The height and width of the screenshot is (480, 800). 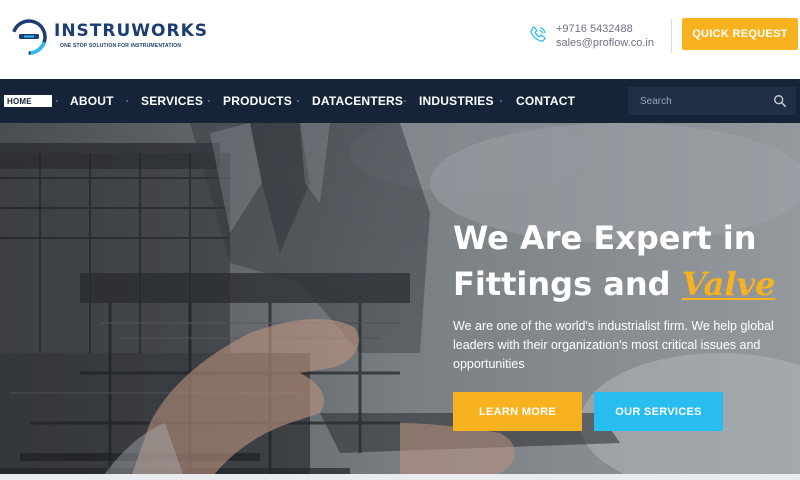 What do you see at coordinates (257, 101) in the screenshot?
I see `nav-item-products: PRODUCTS` at bounding box center [257, 101].